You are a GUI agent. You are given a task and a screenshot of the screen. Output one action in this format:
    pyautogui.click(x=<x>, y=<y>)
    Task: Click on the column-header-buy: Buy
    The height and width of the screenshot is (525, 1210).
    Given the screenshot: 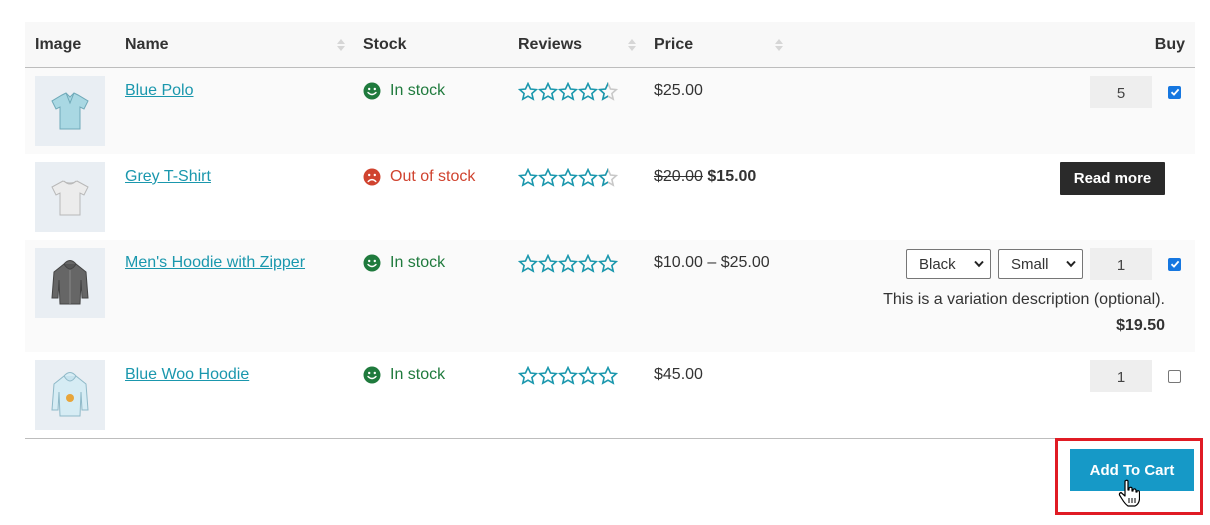 What is the action you would take?
    pyautogui.click(x=1034, y=45)
    